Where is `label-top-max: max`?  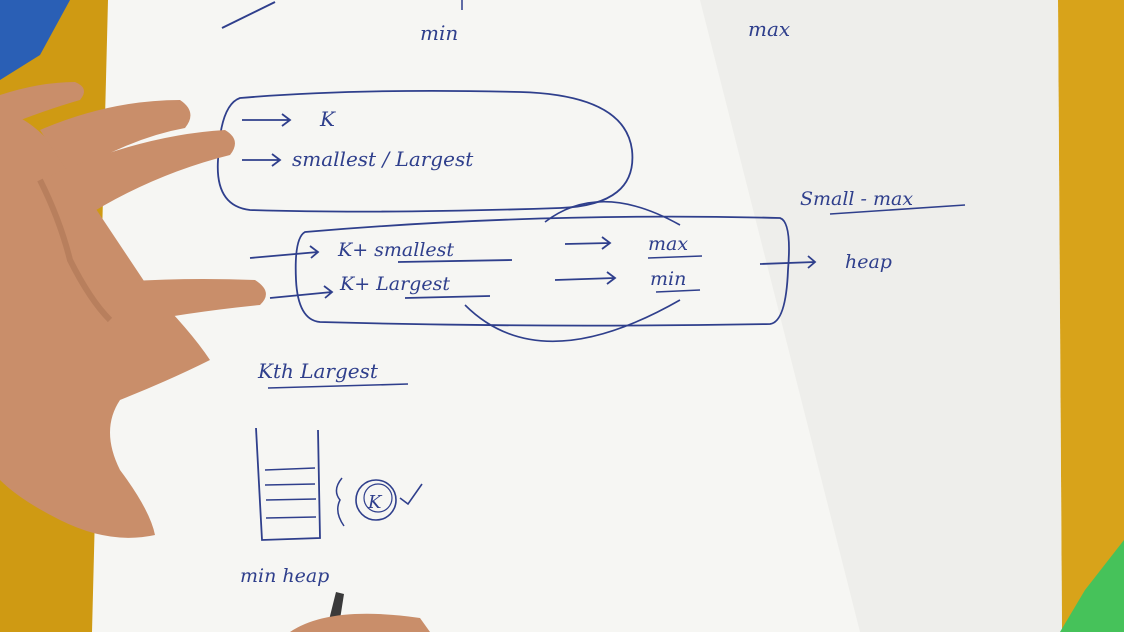
label-top-max: max is located at coordinates (769, 29).